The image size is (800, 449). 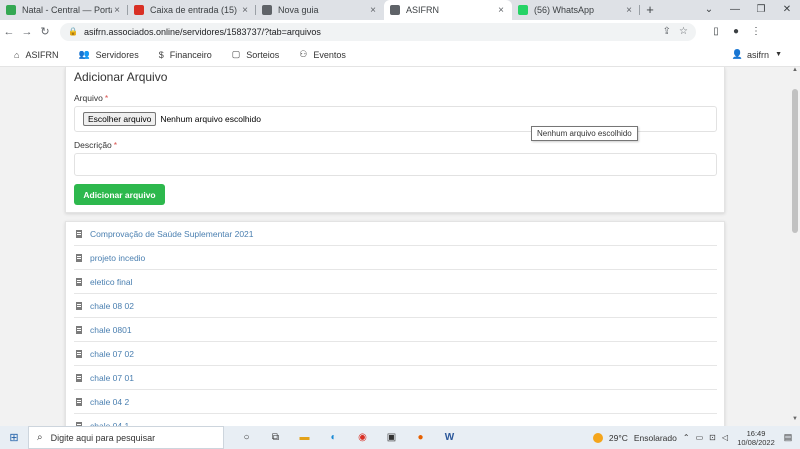 I want to click on add-file-button: Adicionar arquivo, so click(x=119, y=194).